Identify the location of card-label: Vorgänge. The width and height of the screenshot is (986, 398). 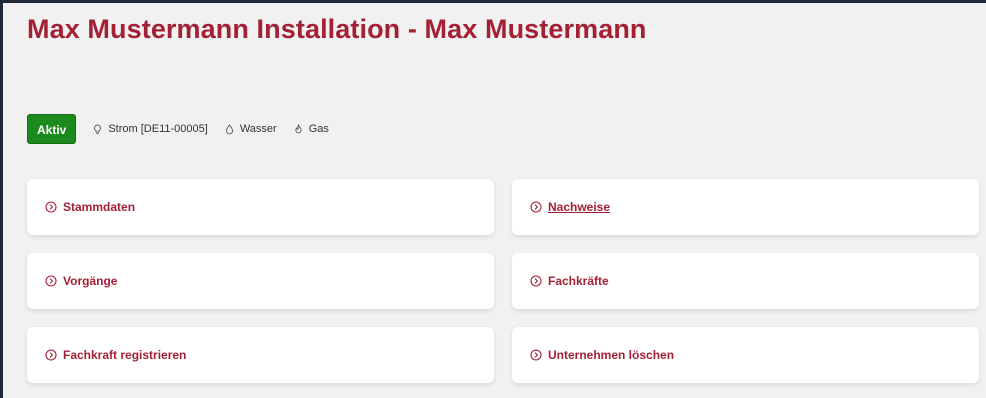
(90, 281).